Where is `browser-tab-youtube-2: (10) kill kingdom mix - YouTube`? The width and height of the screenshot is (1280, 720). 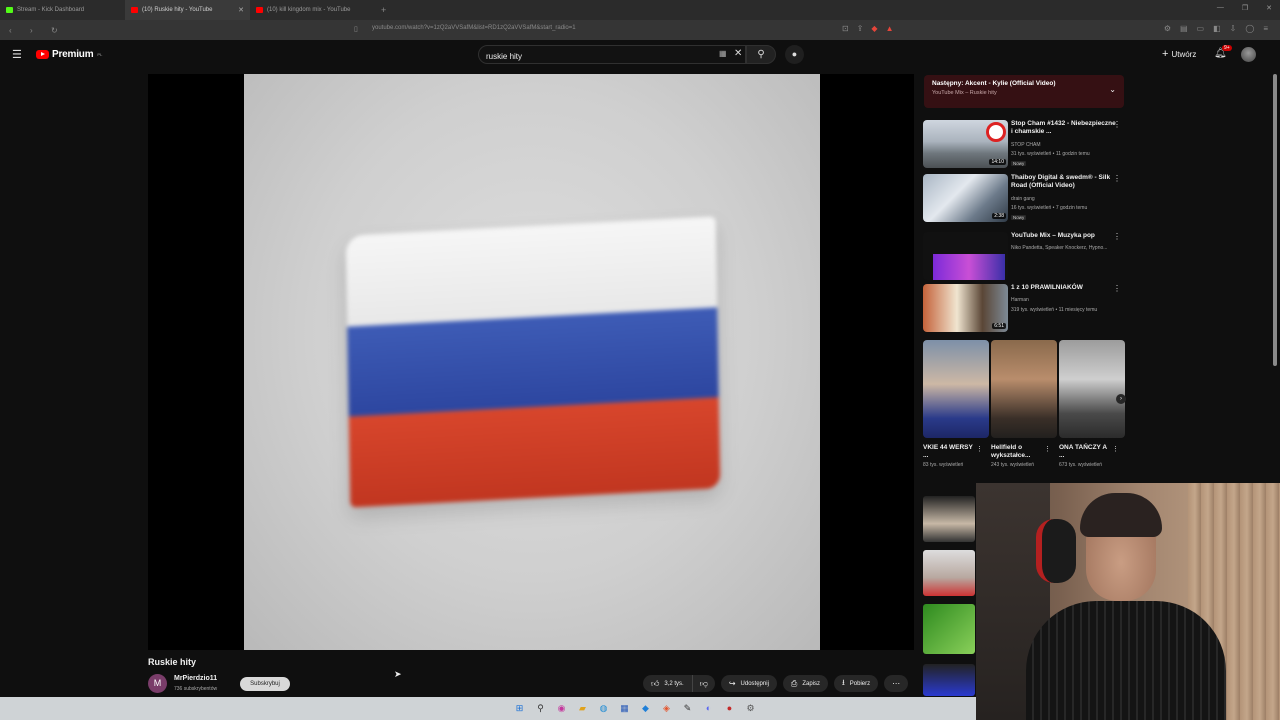
browser-tab-youtube-2: (10) kill kingdom mix - YouTube is located at coordinates (312, 10).